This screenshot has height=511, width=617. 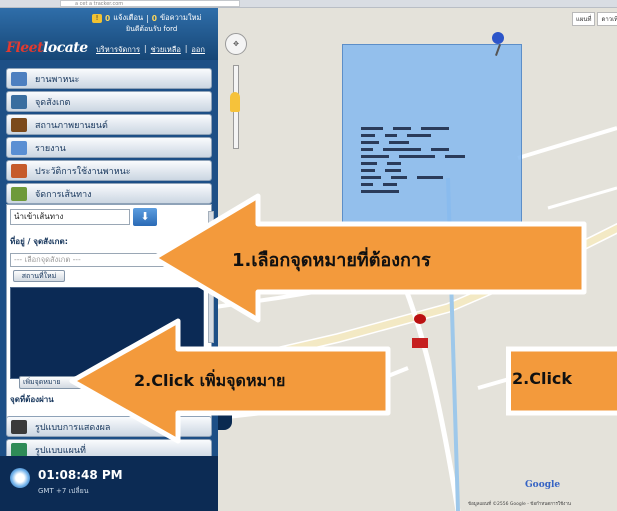 I want to click on map-type-control: แผนที่ ดาวเทียม, so click(x=594, y=19).